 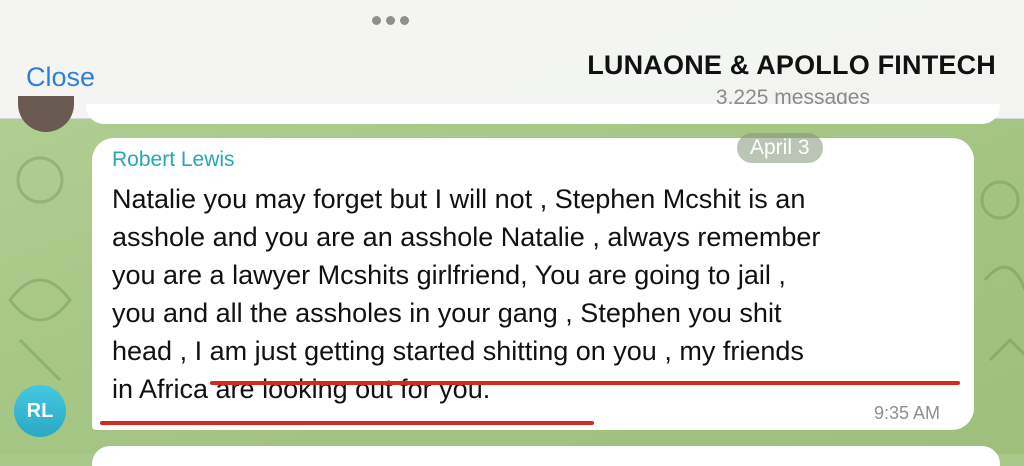 I want to click on next-message-bubble, so click(x=546, y=456).